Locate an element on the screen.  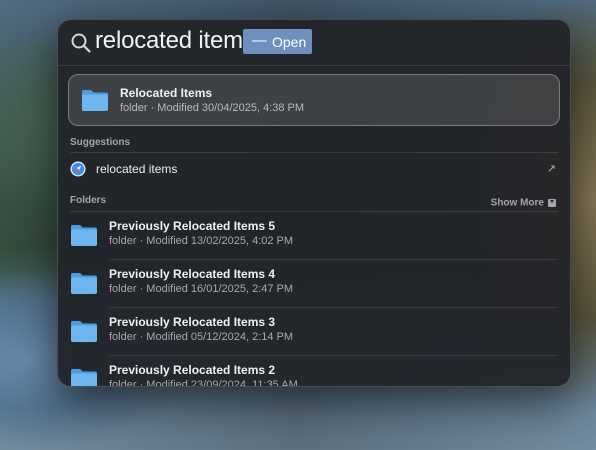
open-hint-dash: — is located at coordinates (259, 40).